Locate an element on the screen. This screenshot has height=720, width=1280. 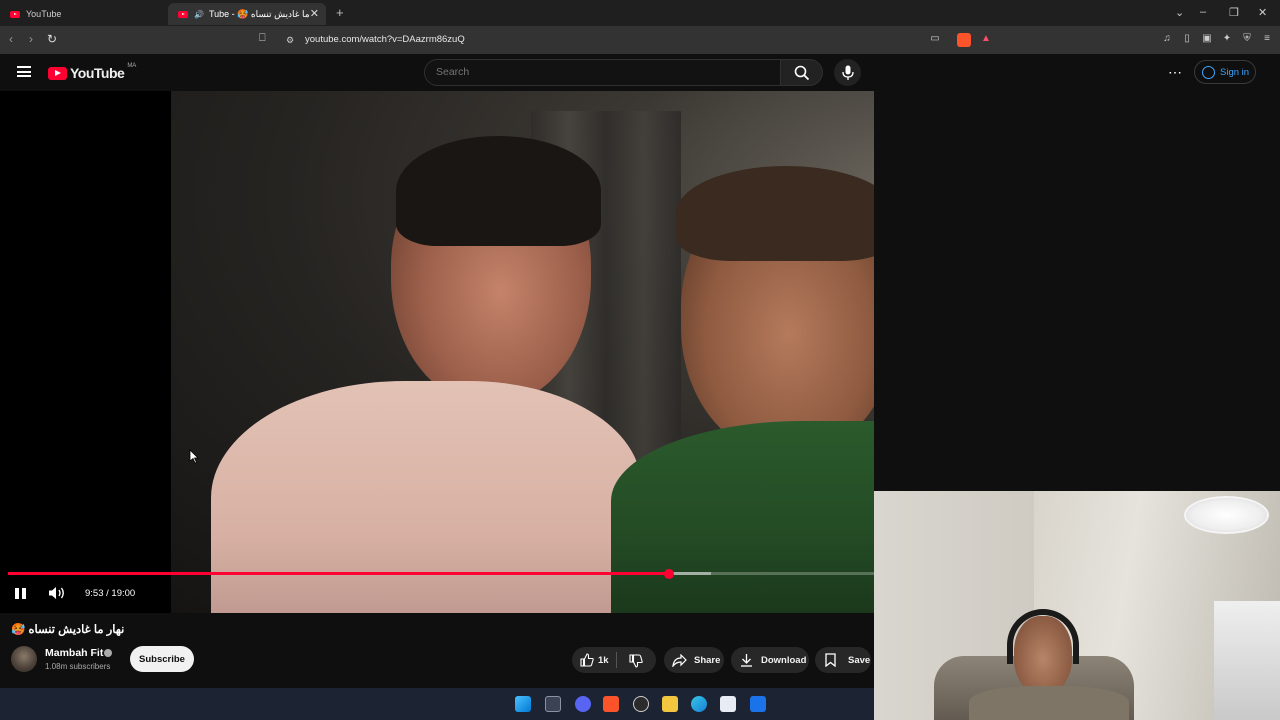
video-title: 🥵 نهار ما غاديش تنساه is located at coordinates (68, 630).